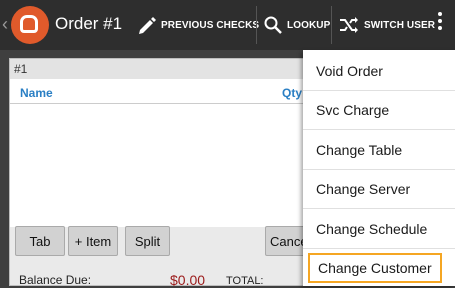 This screenshot has width=455, height=288. Describe the element at coordinates (273, 25) in the screenshot. I see `search-icon` at that location.